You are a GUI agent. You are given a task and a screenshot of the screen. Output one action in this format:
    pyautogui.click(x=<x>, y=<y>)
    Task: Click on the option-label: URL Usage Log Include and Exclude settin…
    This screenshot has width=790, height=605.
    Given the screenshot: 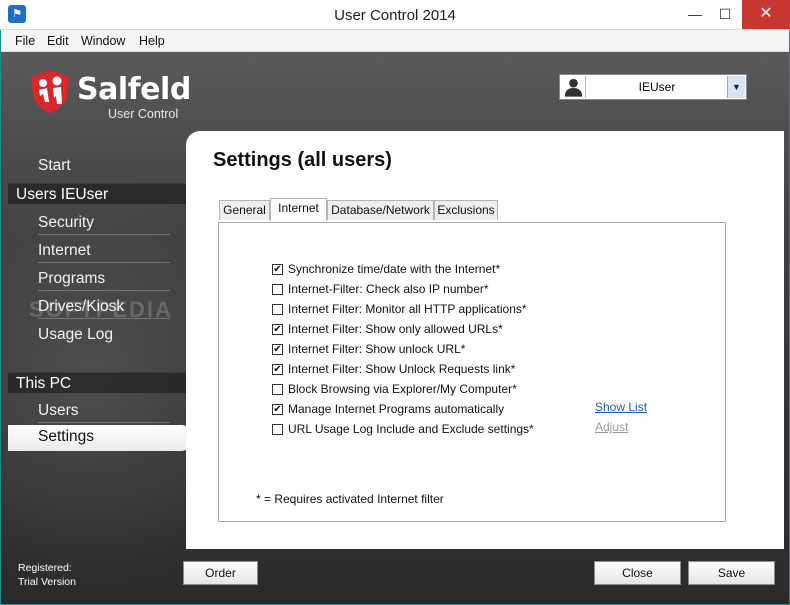 What is the action you would take?
    pyautogui.click(x=411, y=429)
    